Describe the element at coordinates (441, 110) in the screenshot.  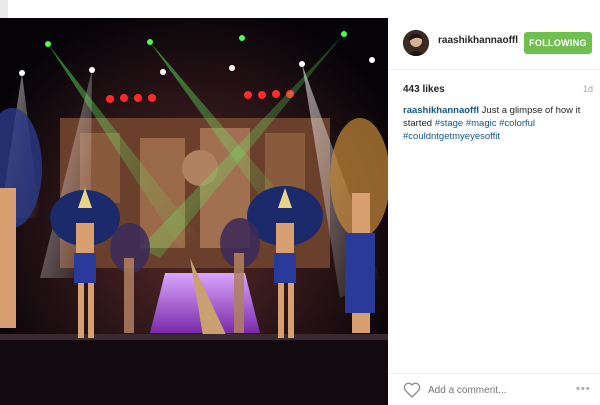
I see `caption-username: raashikhannaoffl` at that location.